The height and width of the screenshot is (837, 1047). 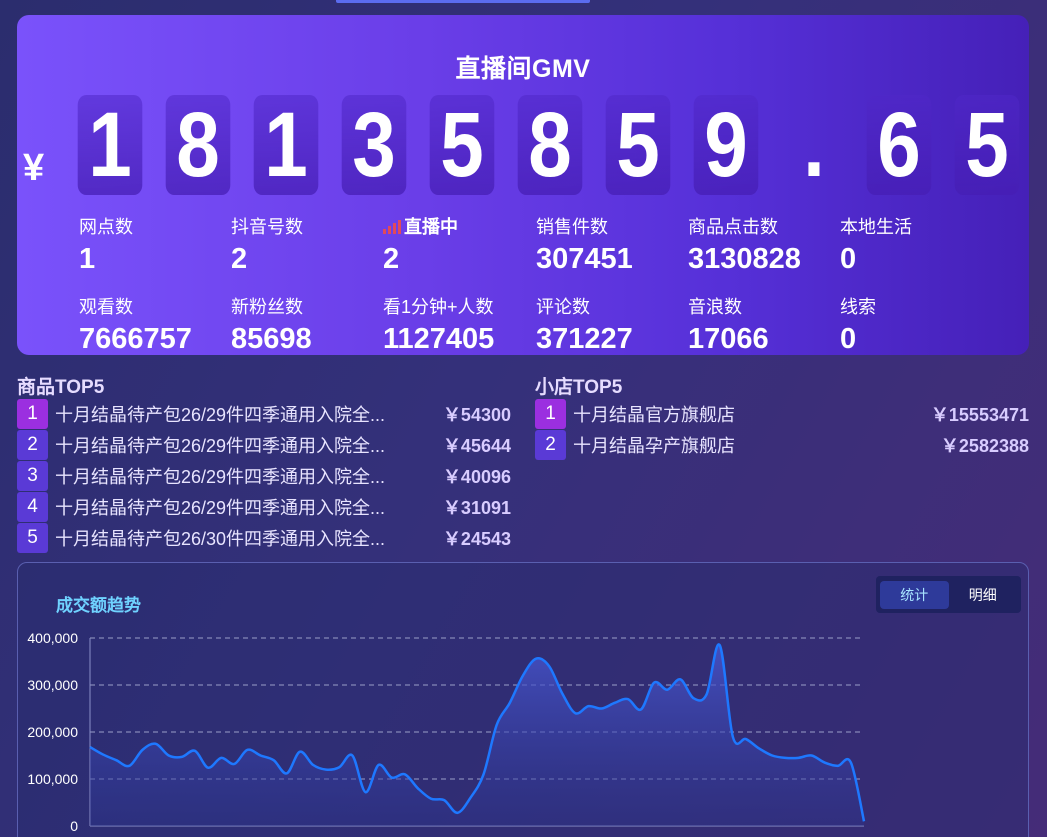 I want to click on stat-value: 17066, so click(x=728, y=339).